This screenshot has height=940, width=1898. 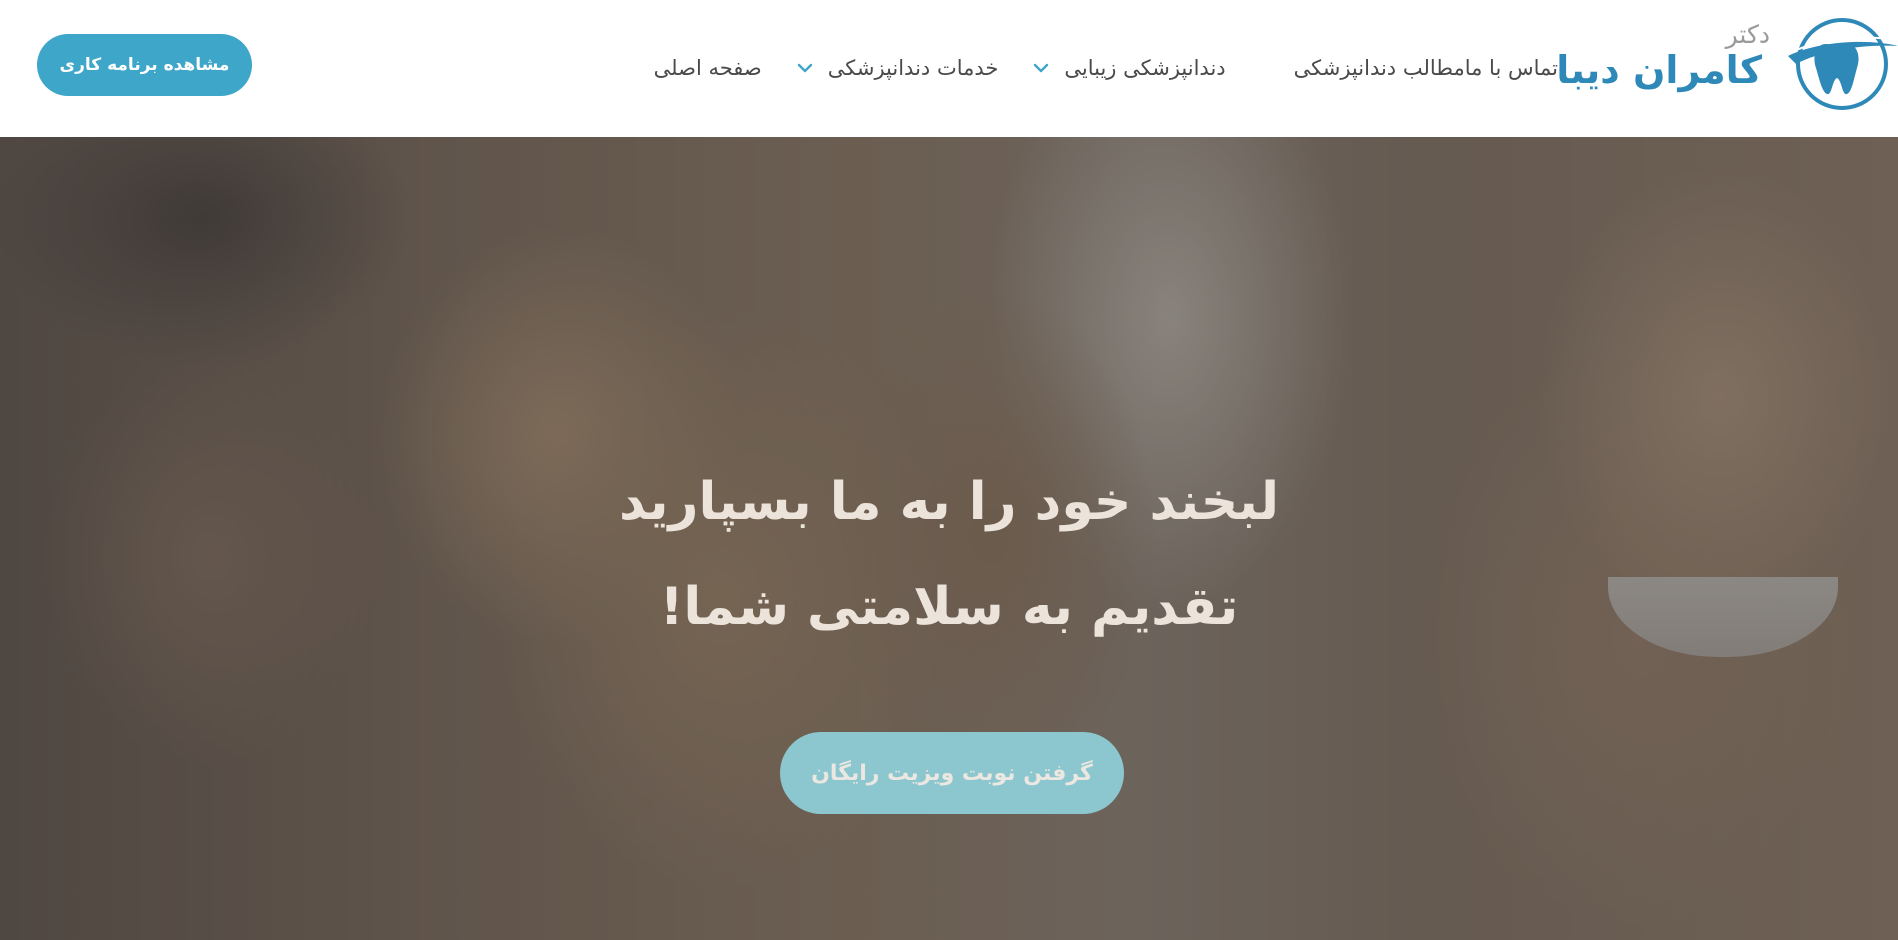 I want to click on nav-item-label: خدمات دندانپزشکی, so click(x=913, y=68).